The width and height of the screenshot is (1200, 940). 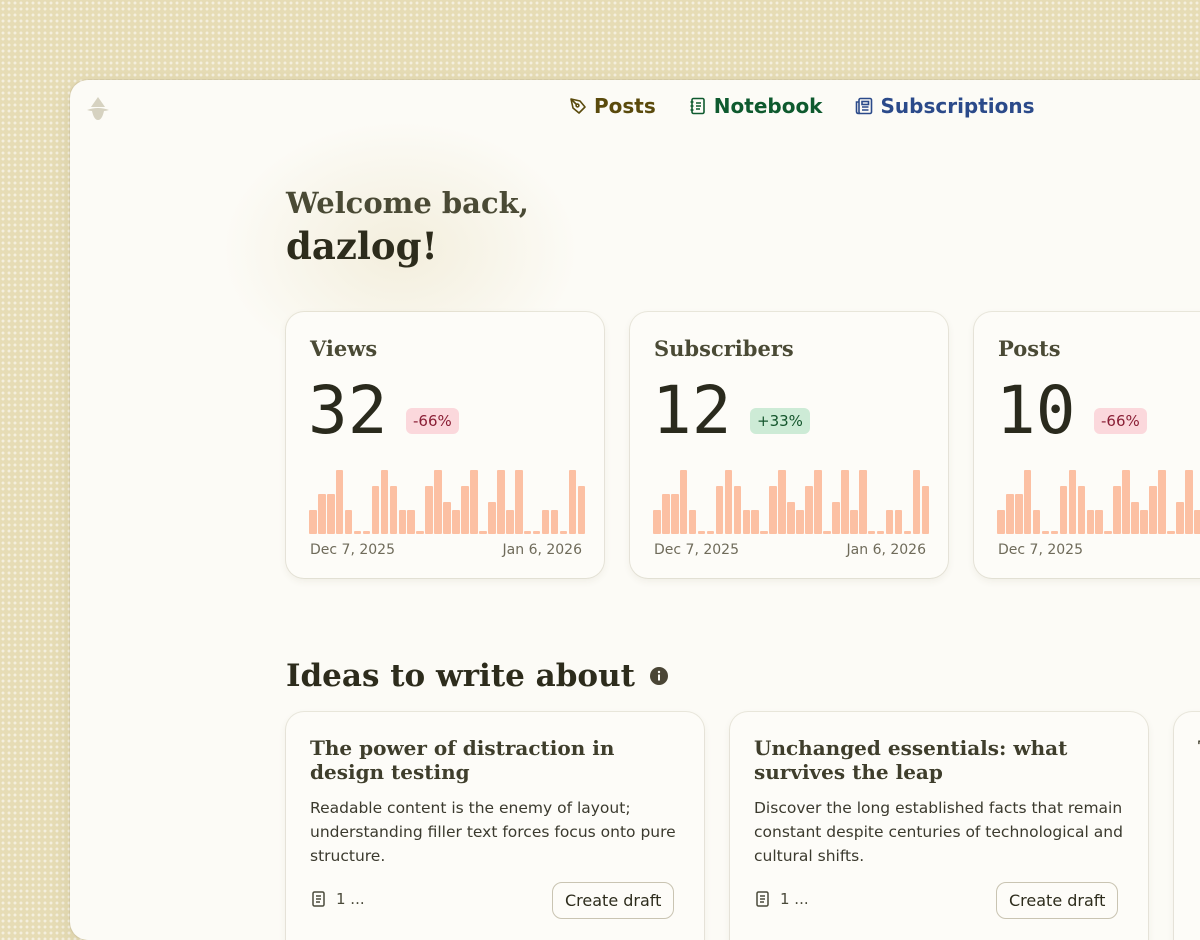 I want to click on top-navigation: Posts Notebook Subscriptions, so click(x=801, y=106).